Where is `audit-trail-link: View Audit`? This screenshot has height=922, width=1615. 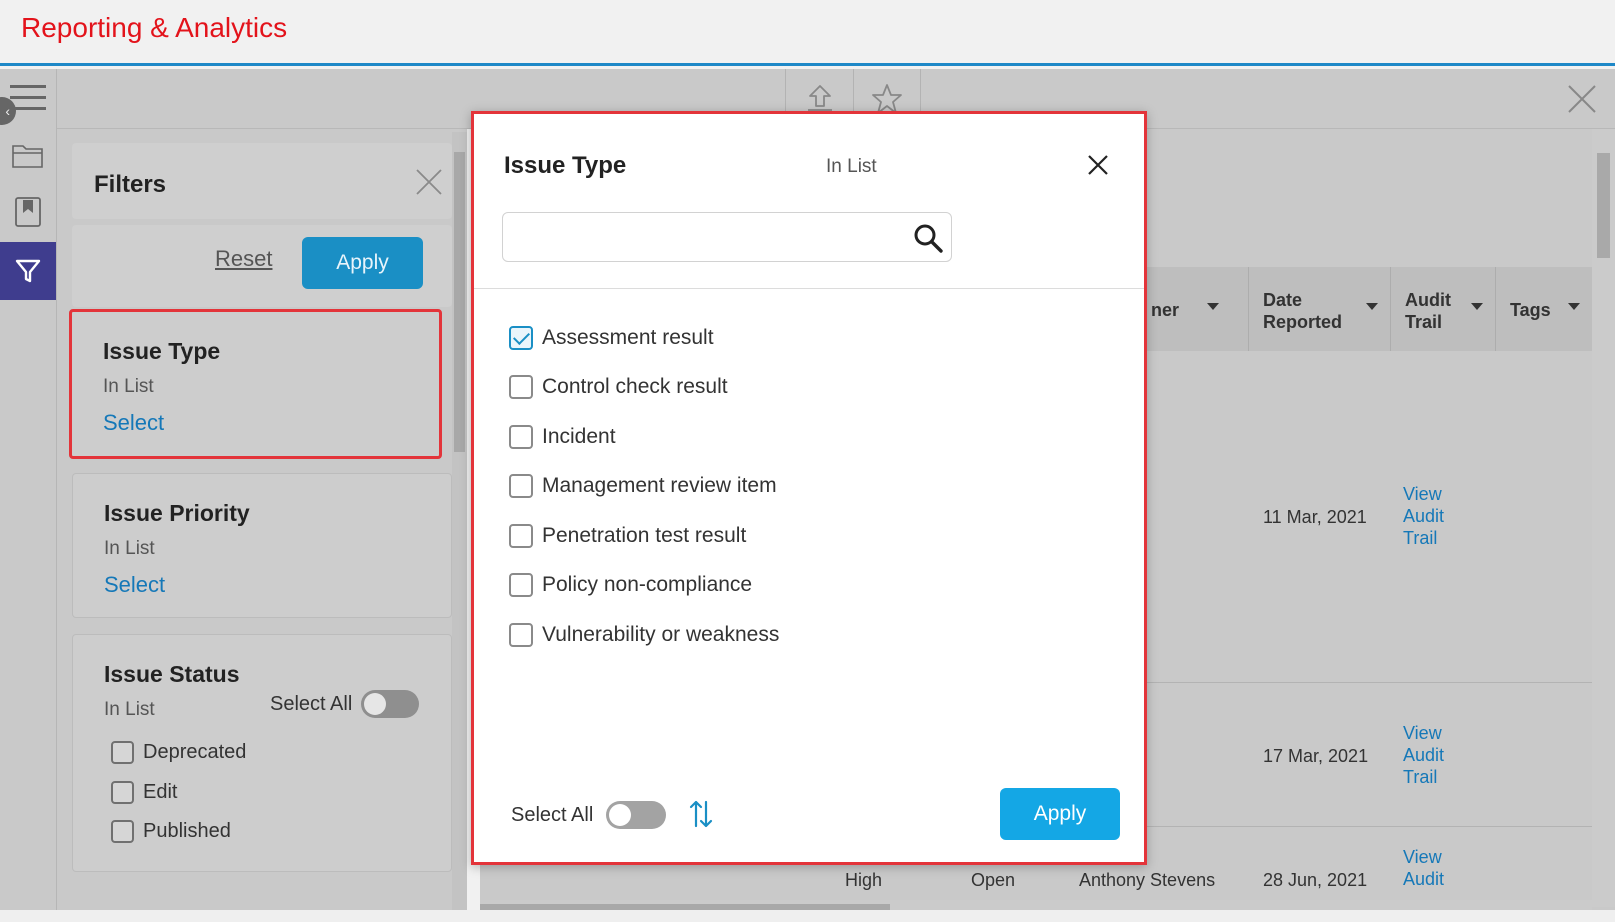 audit-trail-link: View Audit is located at coordinates (1433, 868).